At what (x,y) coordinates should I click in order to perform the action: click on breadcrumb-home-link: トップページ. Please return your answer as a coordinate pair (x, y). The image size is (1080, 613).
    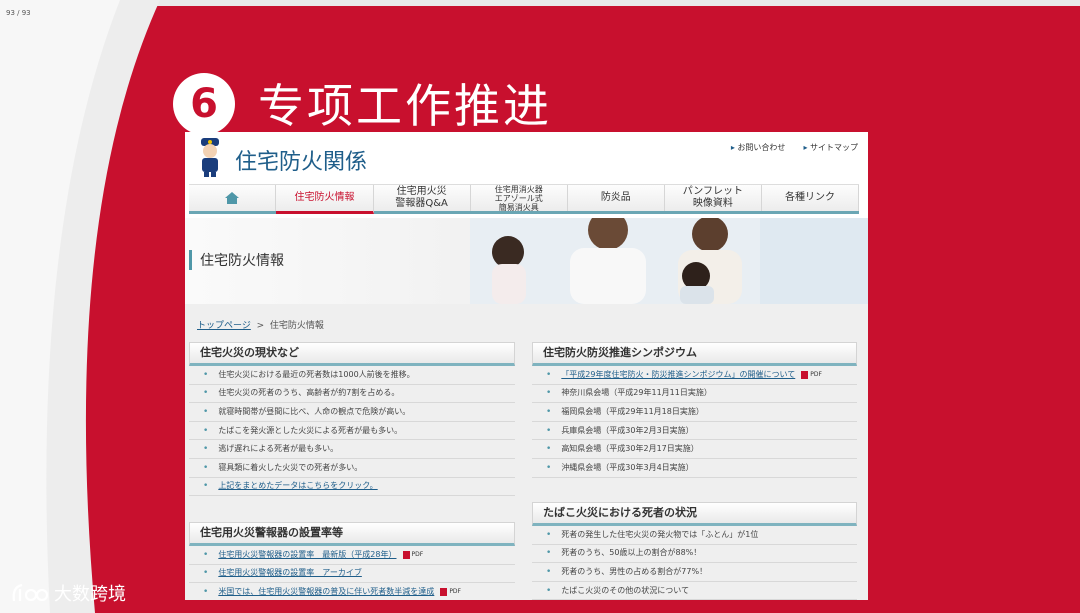
    Looking at the image, I should click on (224, 326).